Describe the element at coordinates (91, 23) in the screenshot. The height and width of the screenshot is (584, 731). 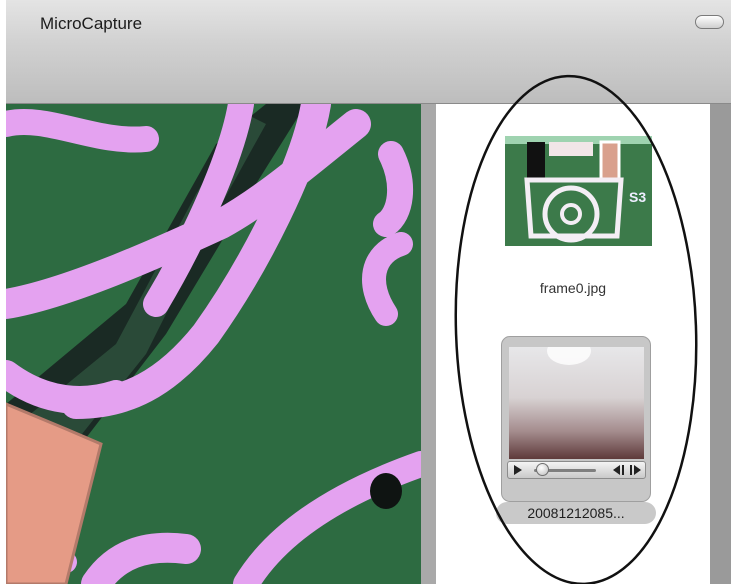
I see `window-title: MicroCapture` at that location.